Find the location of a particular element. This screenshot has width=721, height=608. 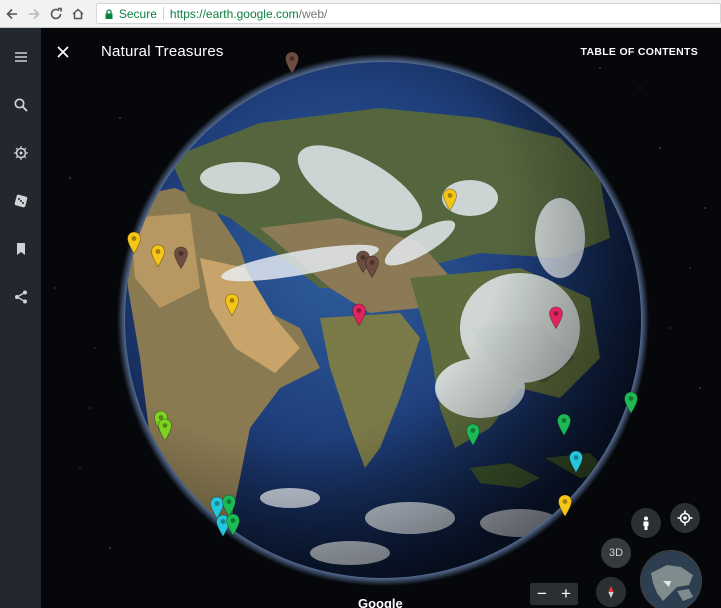

share-button is located at coordinates (21, 297).